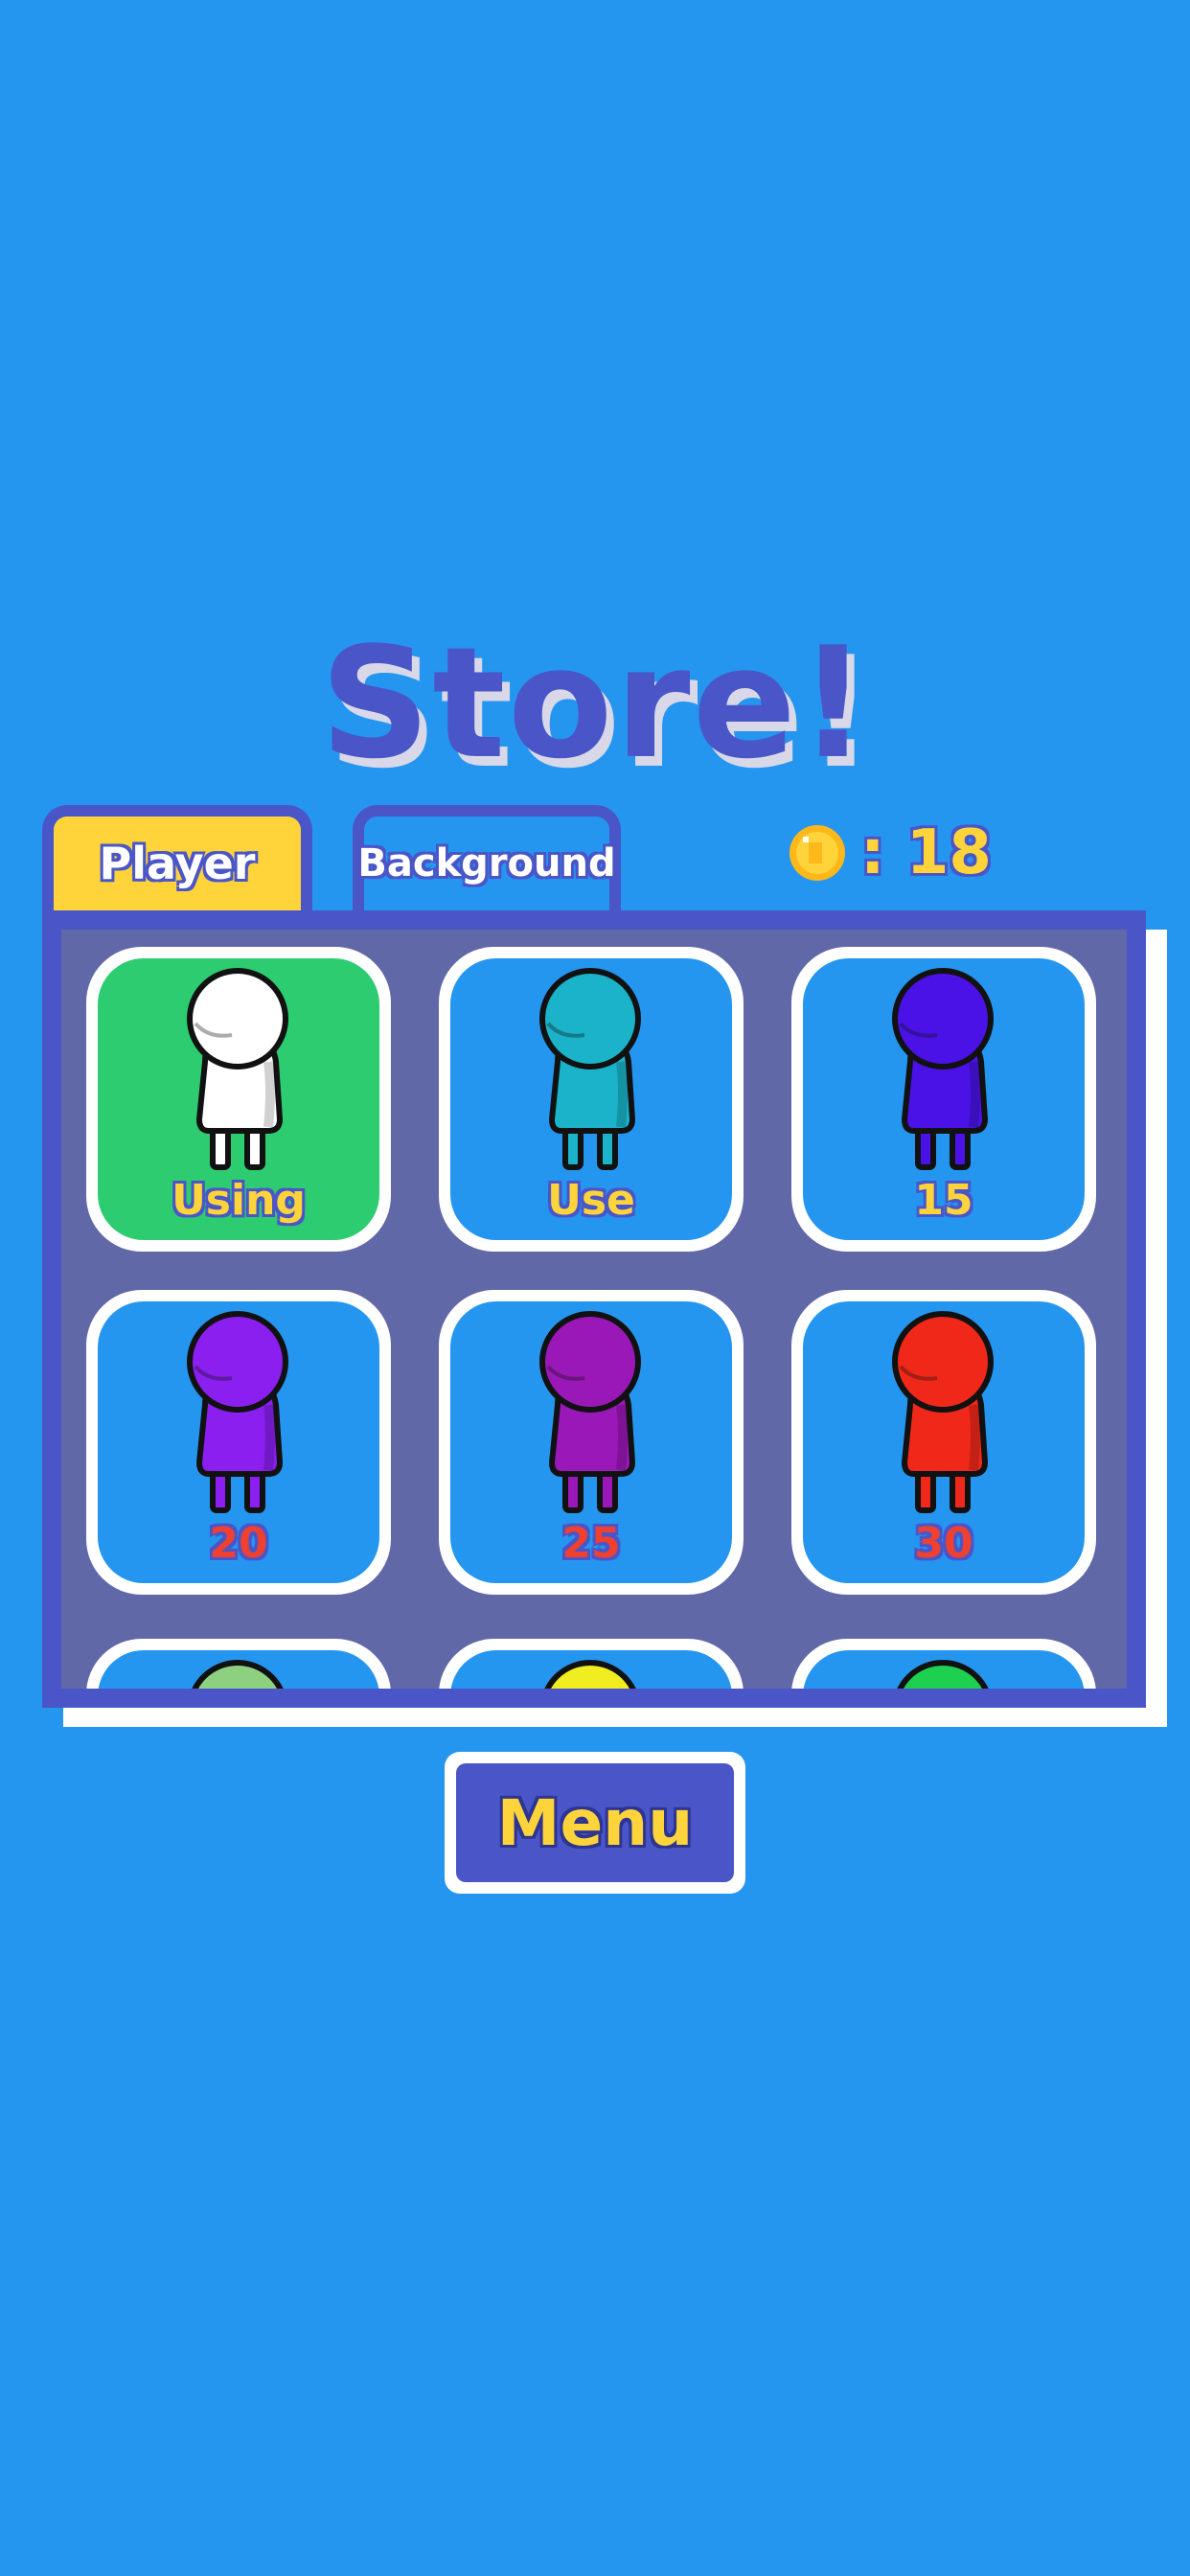  I want to click on store-title: Store!, so click(595, 703).